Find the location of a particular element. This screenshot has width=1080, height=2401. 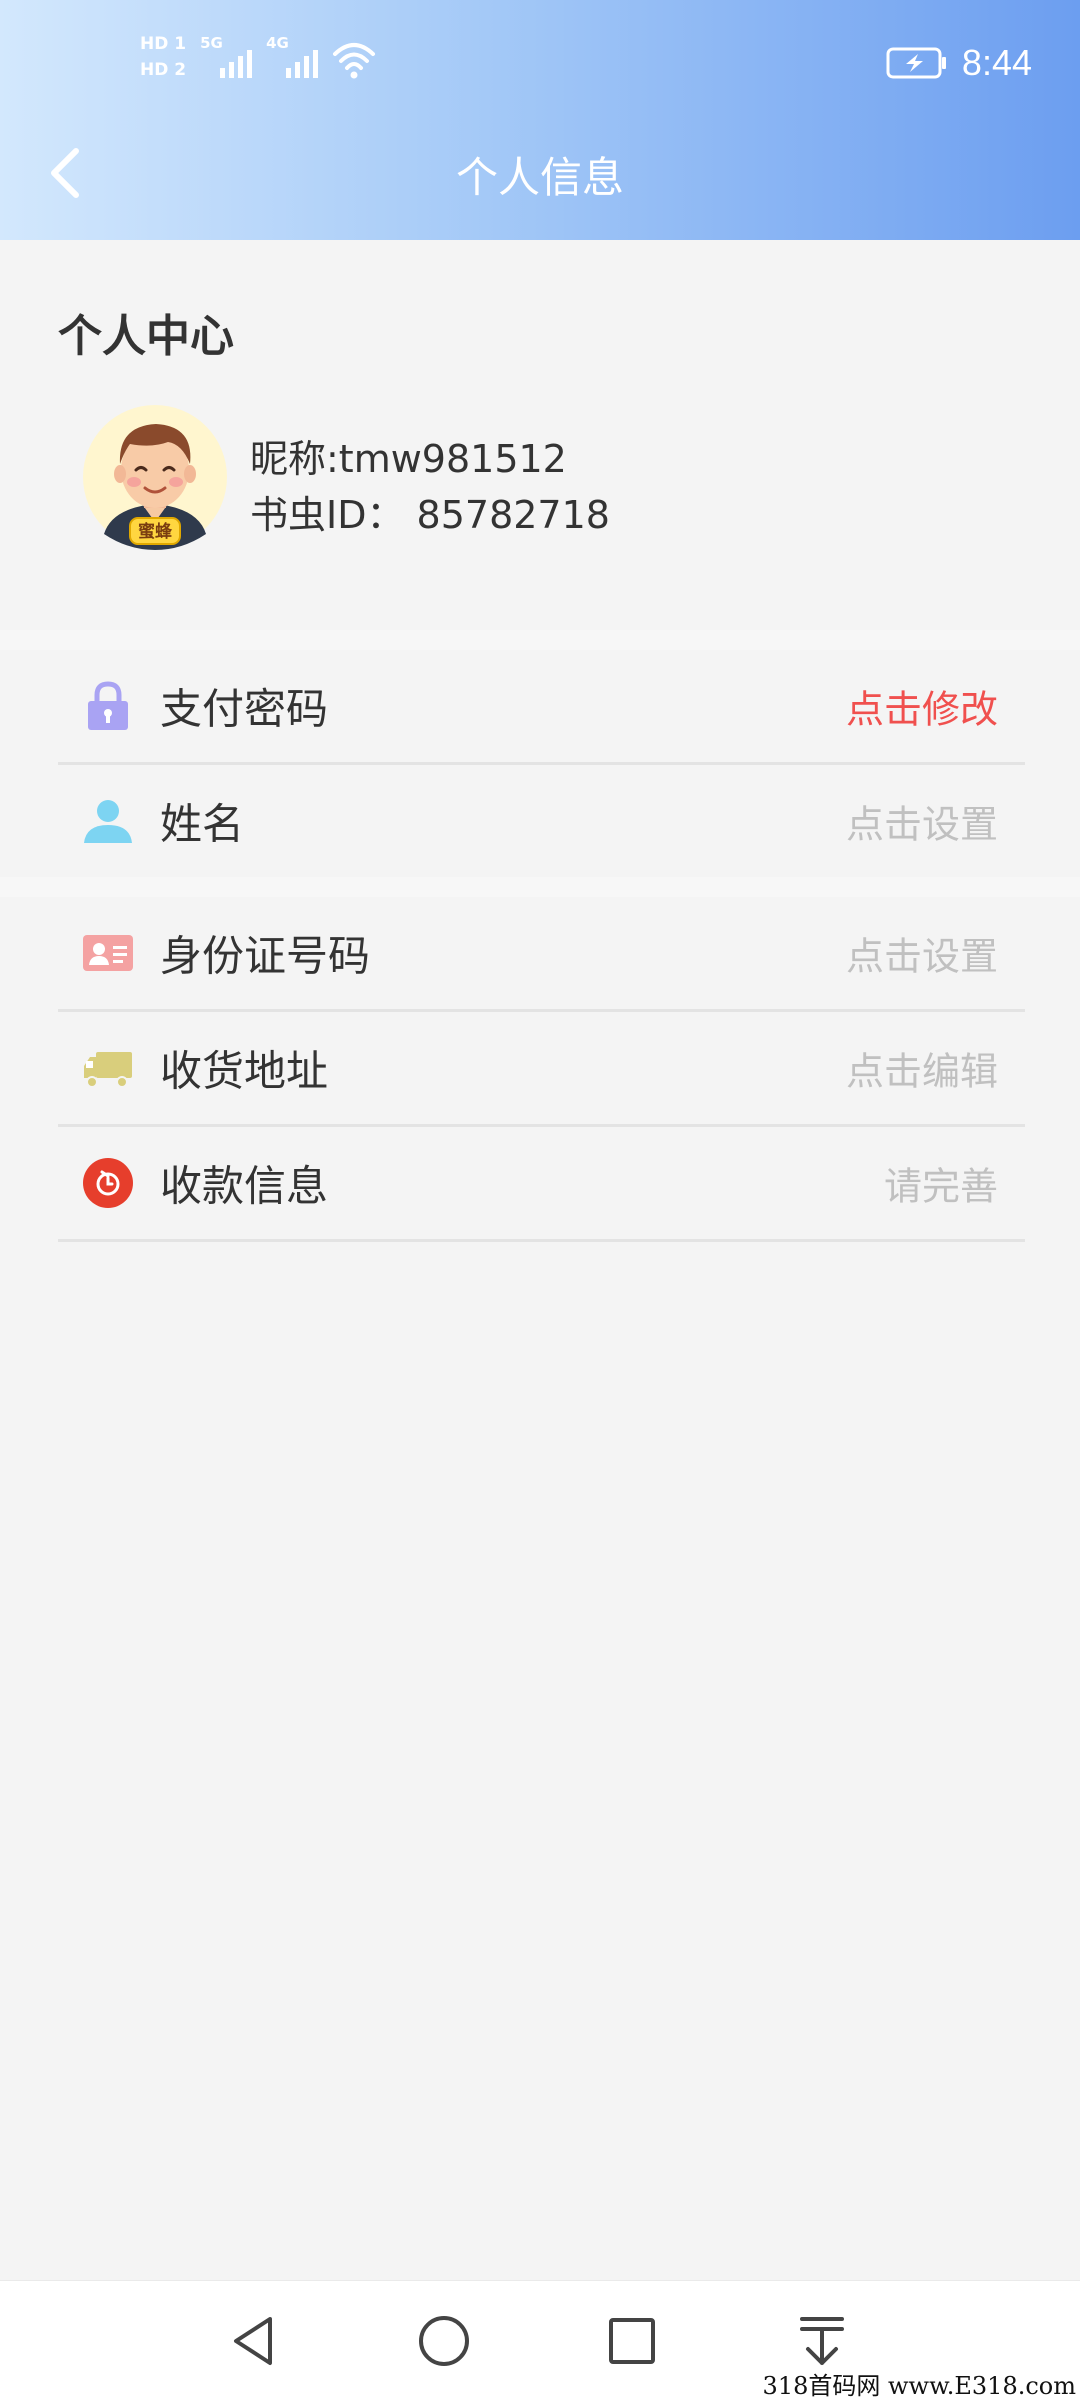

page-title: 个人信息 is located at coordinates (539, 177).